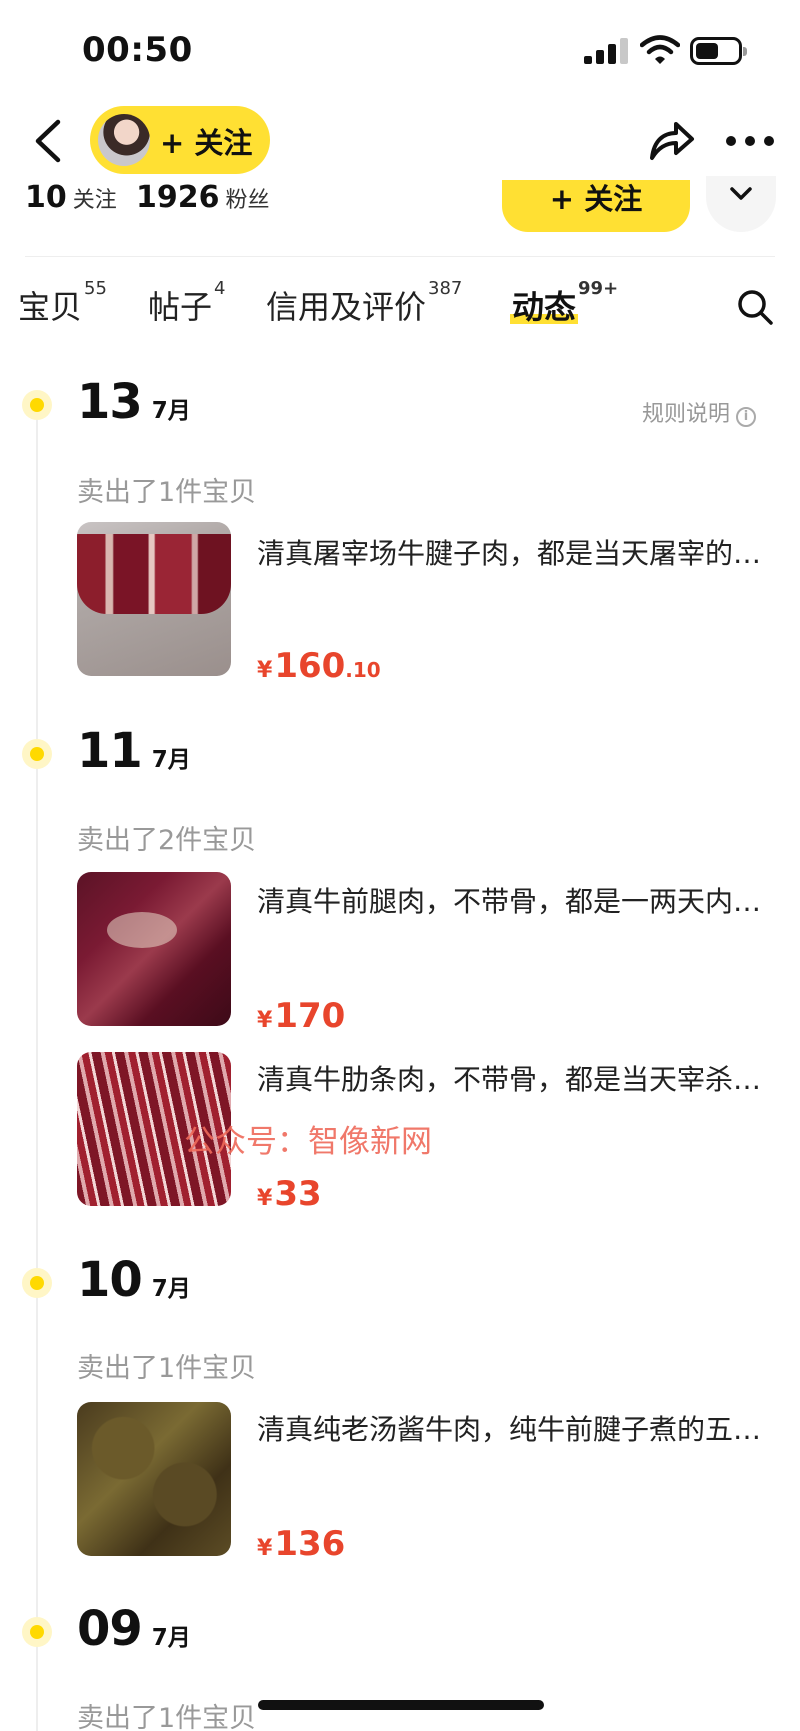 Image resolution: width=800 pixels, height=1731 pixels. Describe the element at coordinates (37, 1067) in the screenshot. I see `timeline-line` at that location.